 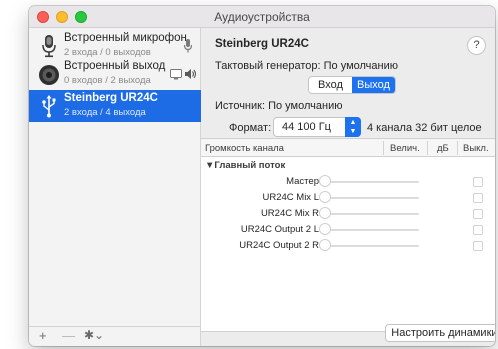 I want to click on device-channels: 2 входа / 0 выходов, so click(x=107, y=52).